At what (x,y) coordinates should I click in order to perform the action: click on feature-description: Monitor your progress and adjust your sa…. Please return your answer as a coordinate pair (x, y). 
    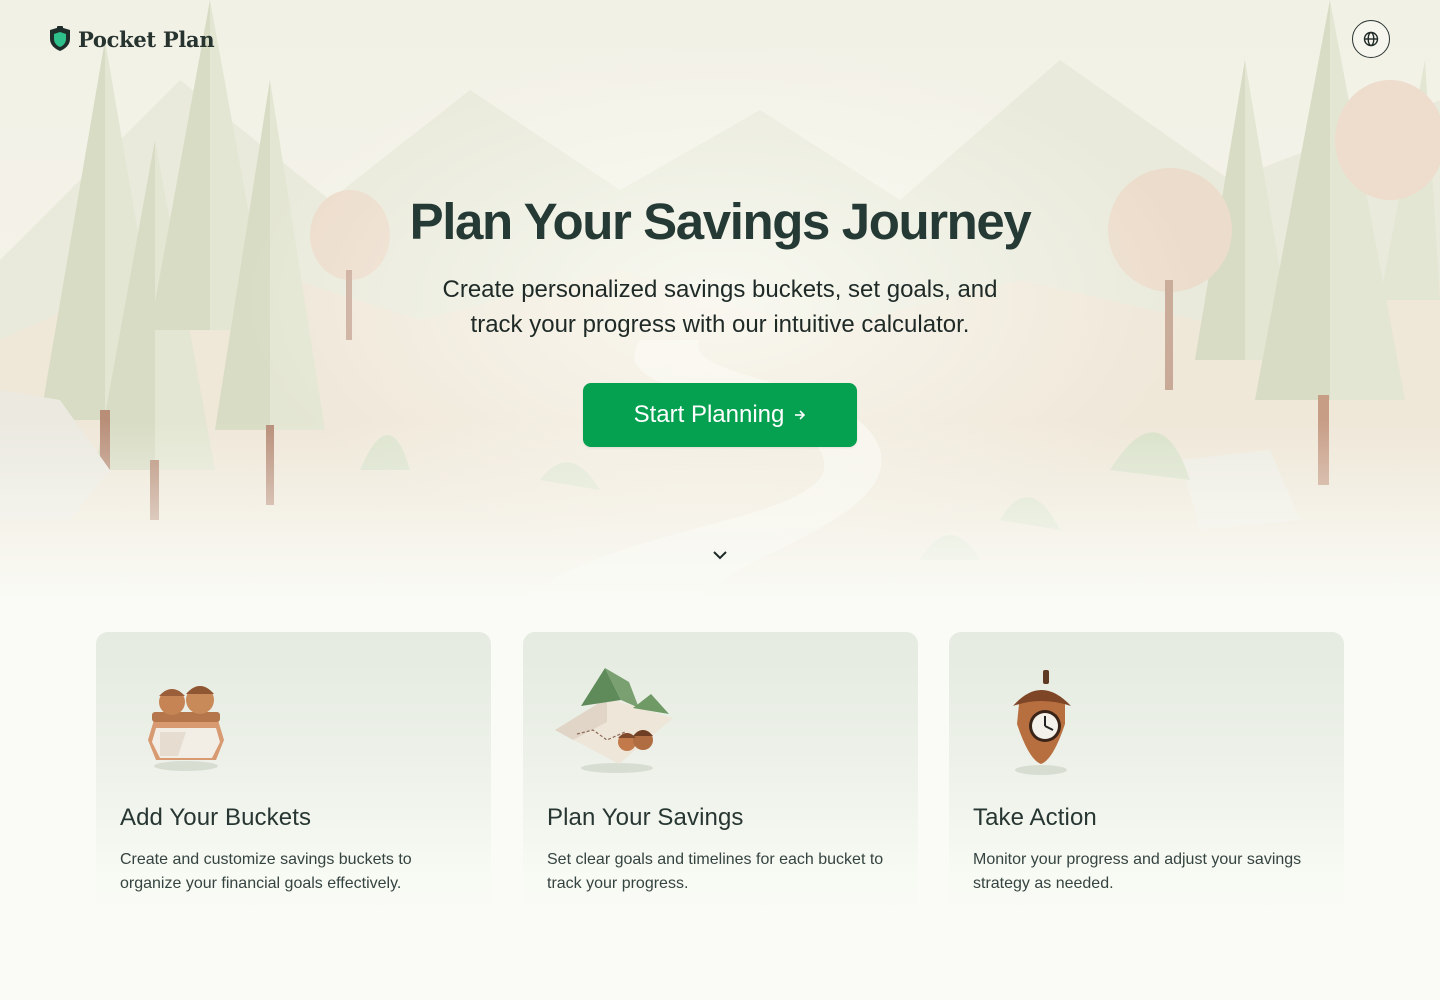
    Looking at the image, I should click on (1137, 871).